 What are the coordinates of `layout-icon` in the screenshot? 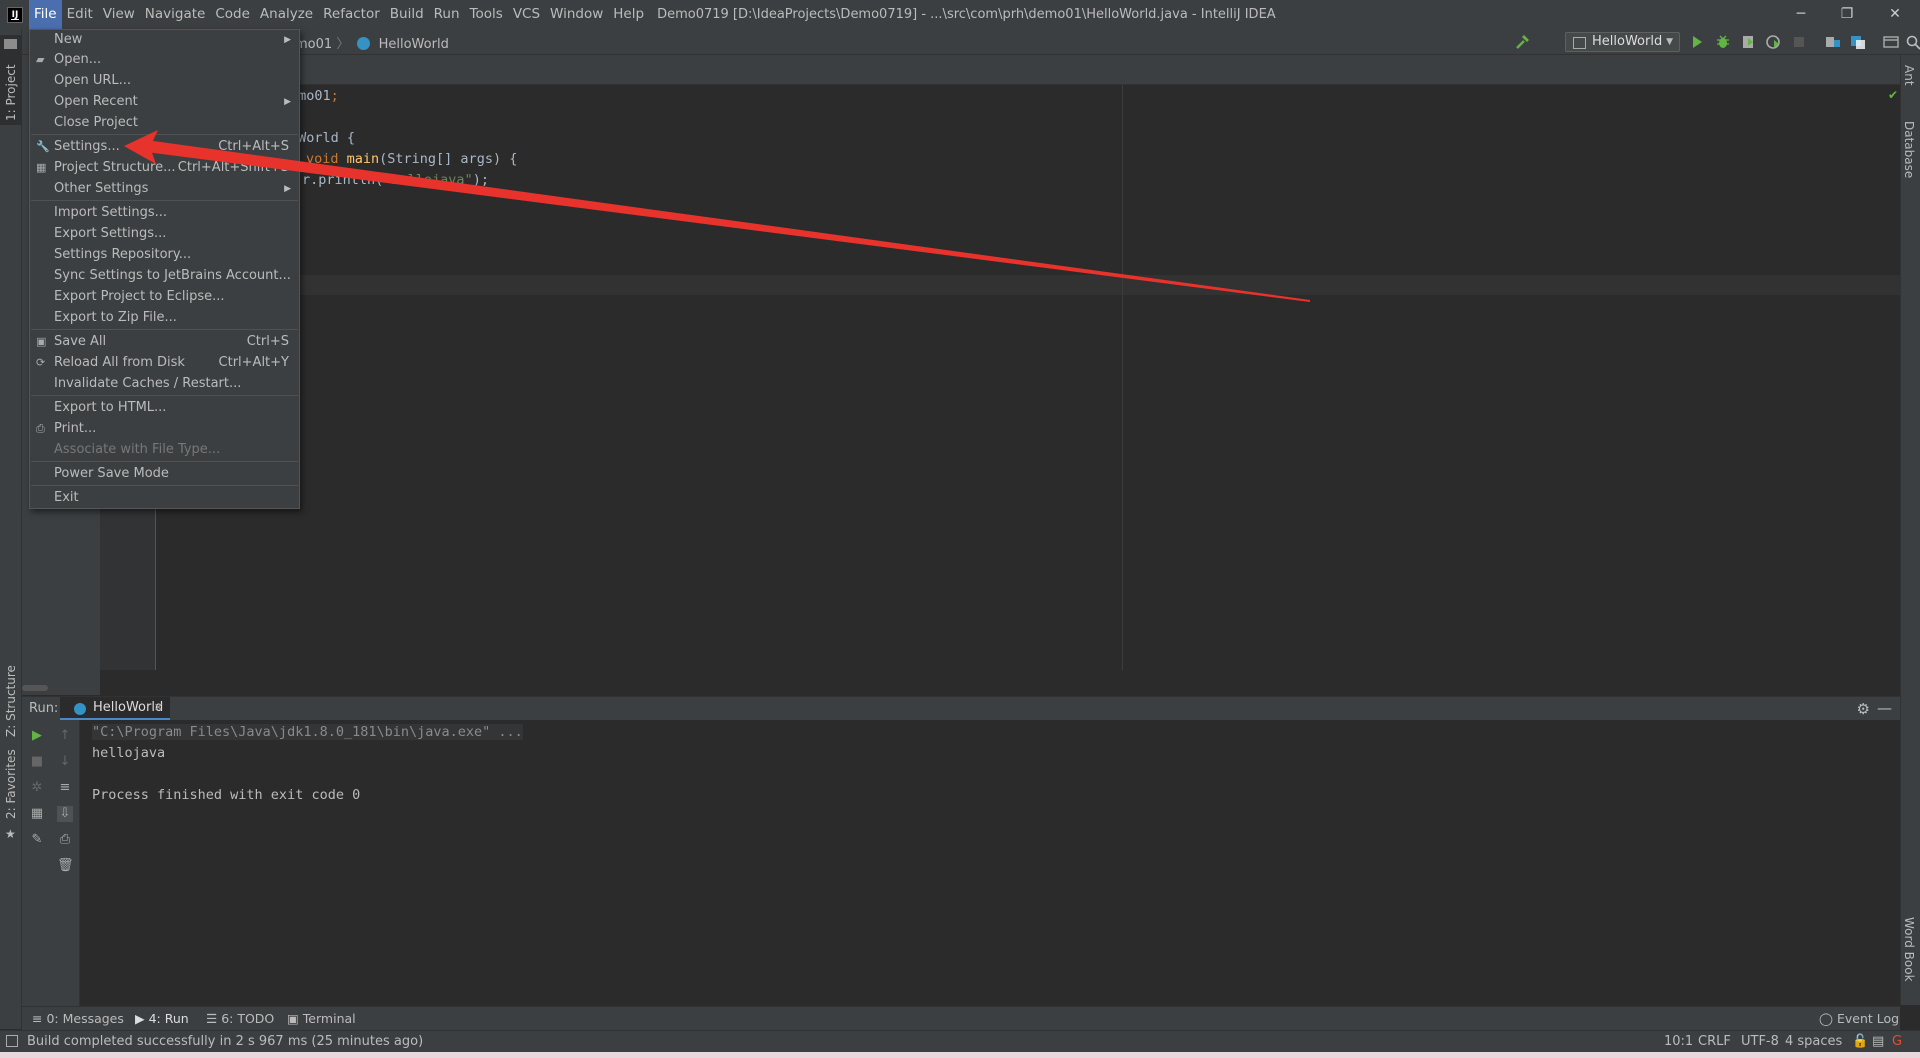 It's located at (1891, 42).